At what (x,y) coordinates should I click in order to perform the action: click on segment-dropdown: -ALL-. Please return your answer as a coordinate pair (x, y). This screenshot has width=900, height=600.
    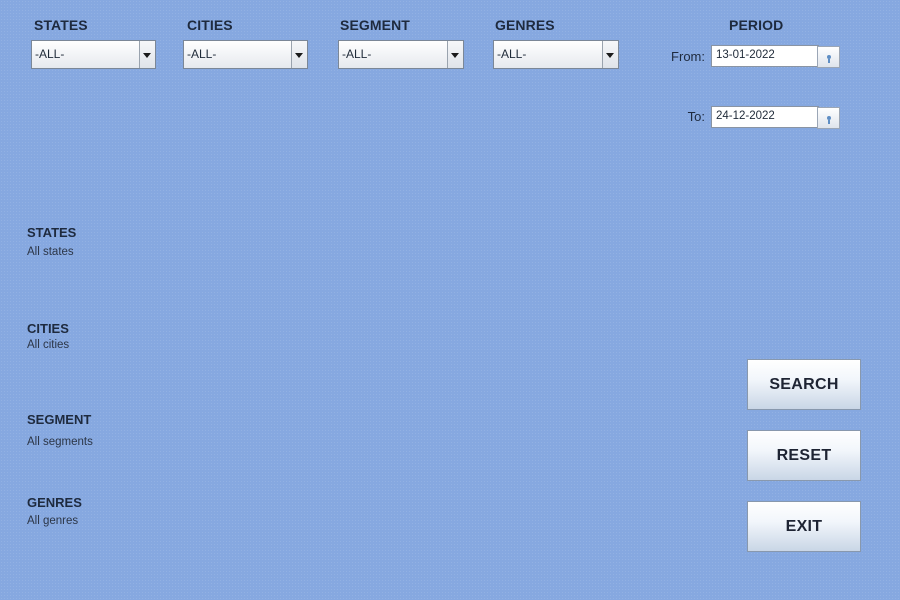
    Looking at the image, I should click on (401, 54).